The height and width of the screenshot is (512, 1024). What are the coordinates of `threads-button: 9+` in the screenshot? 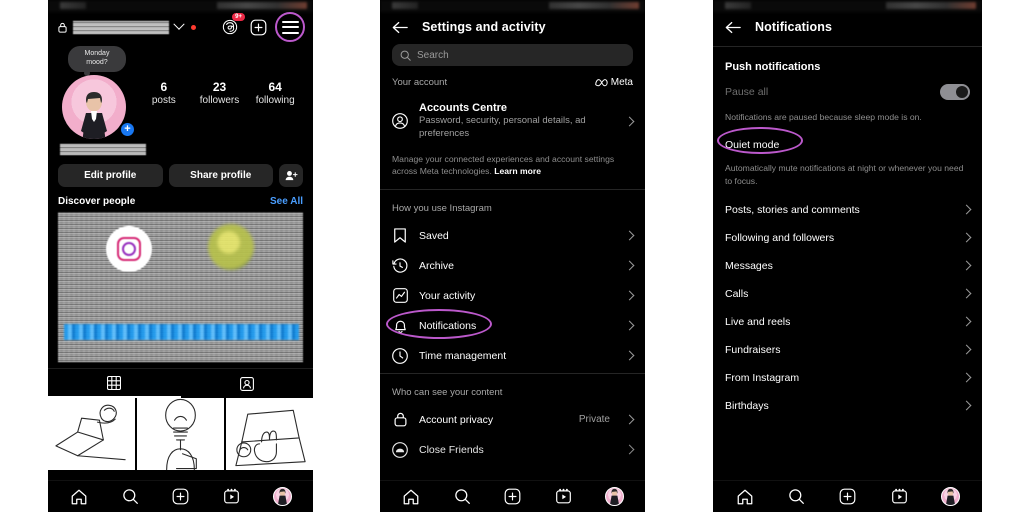 It's located at (232, 25).